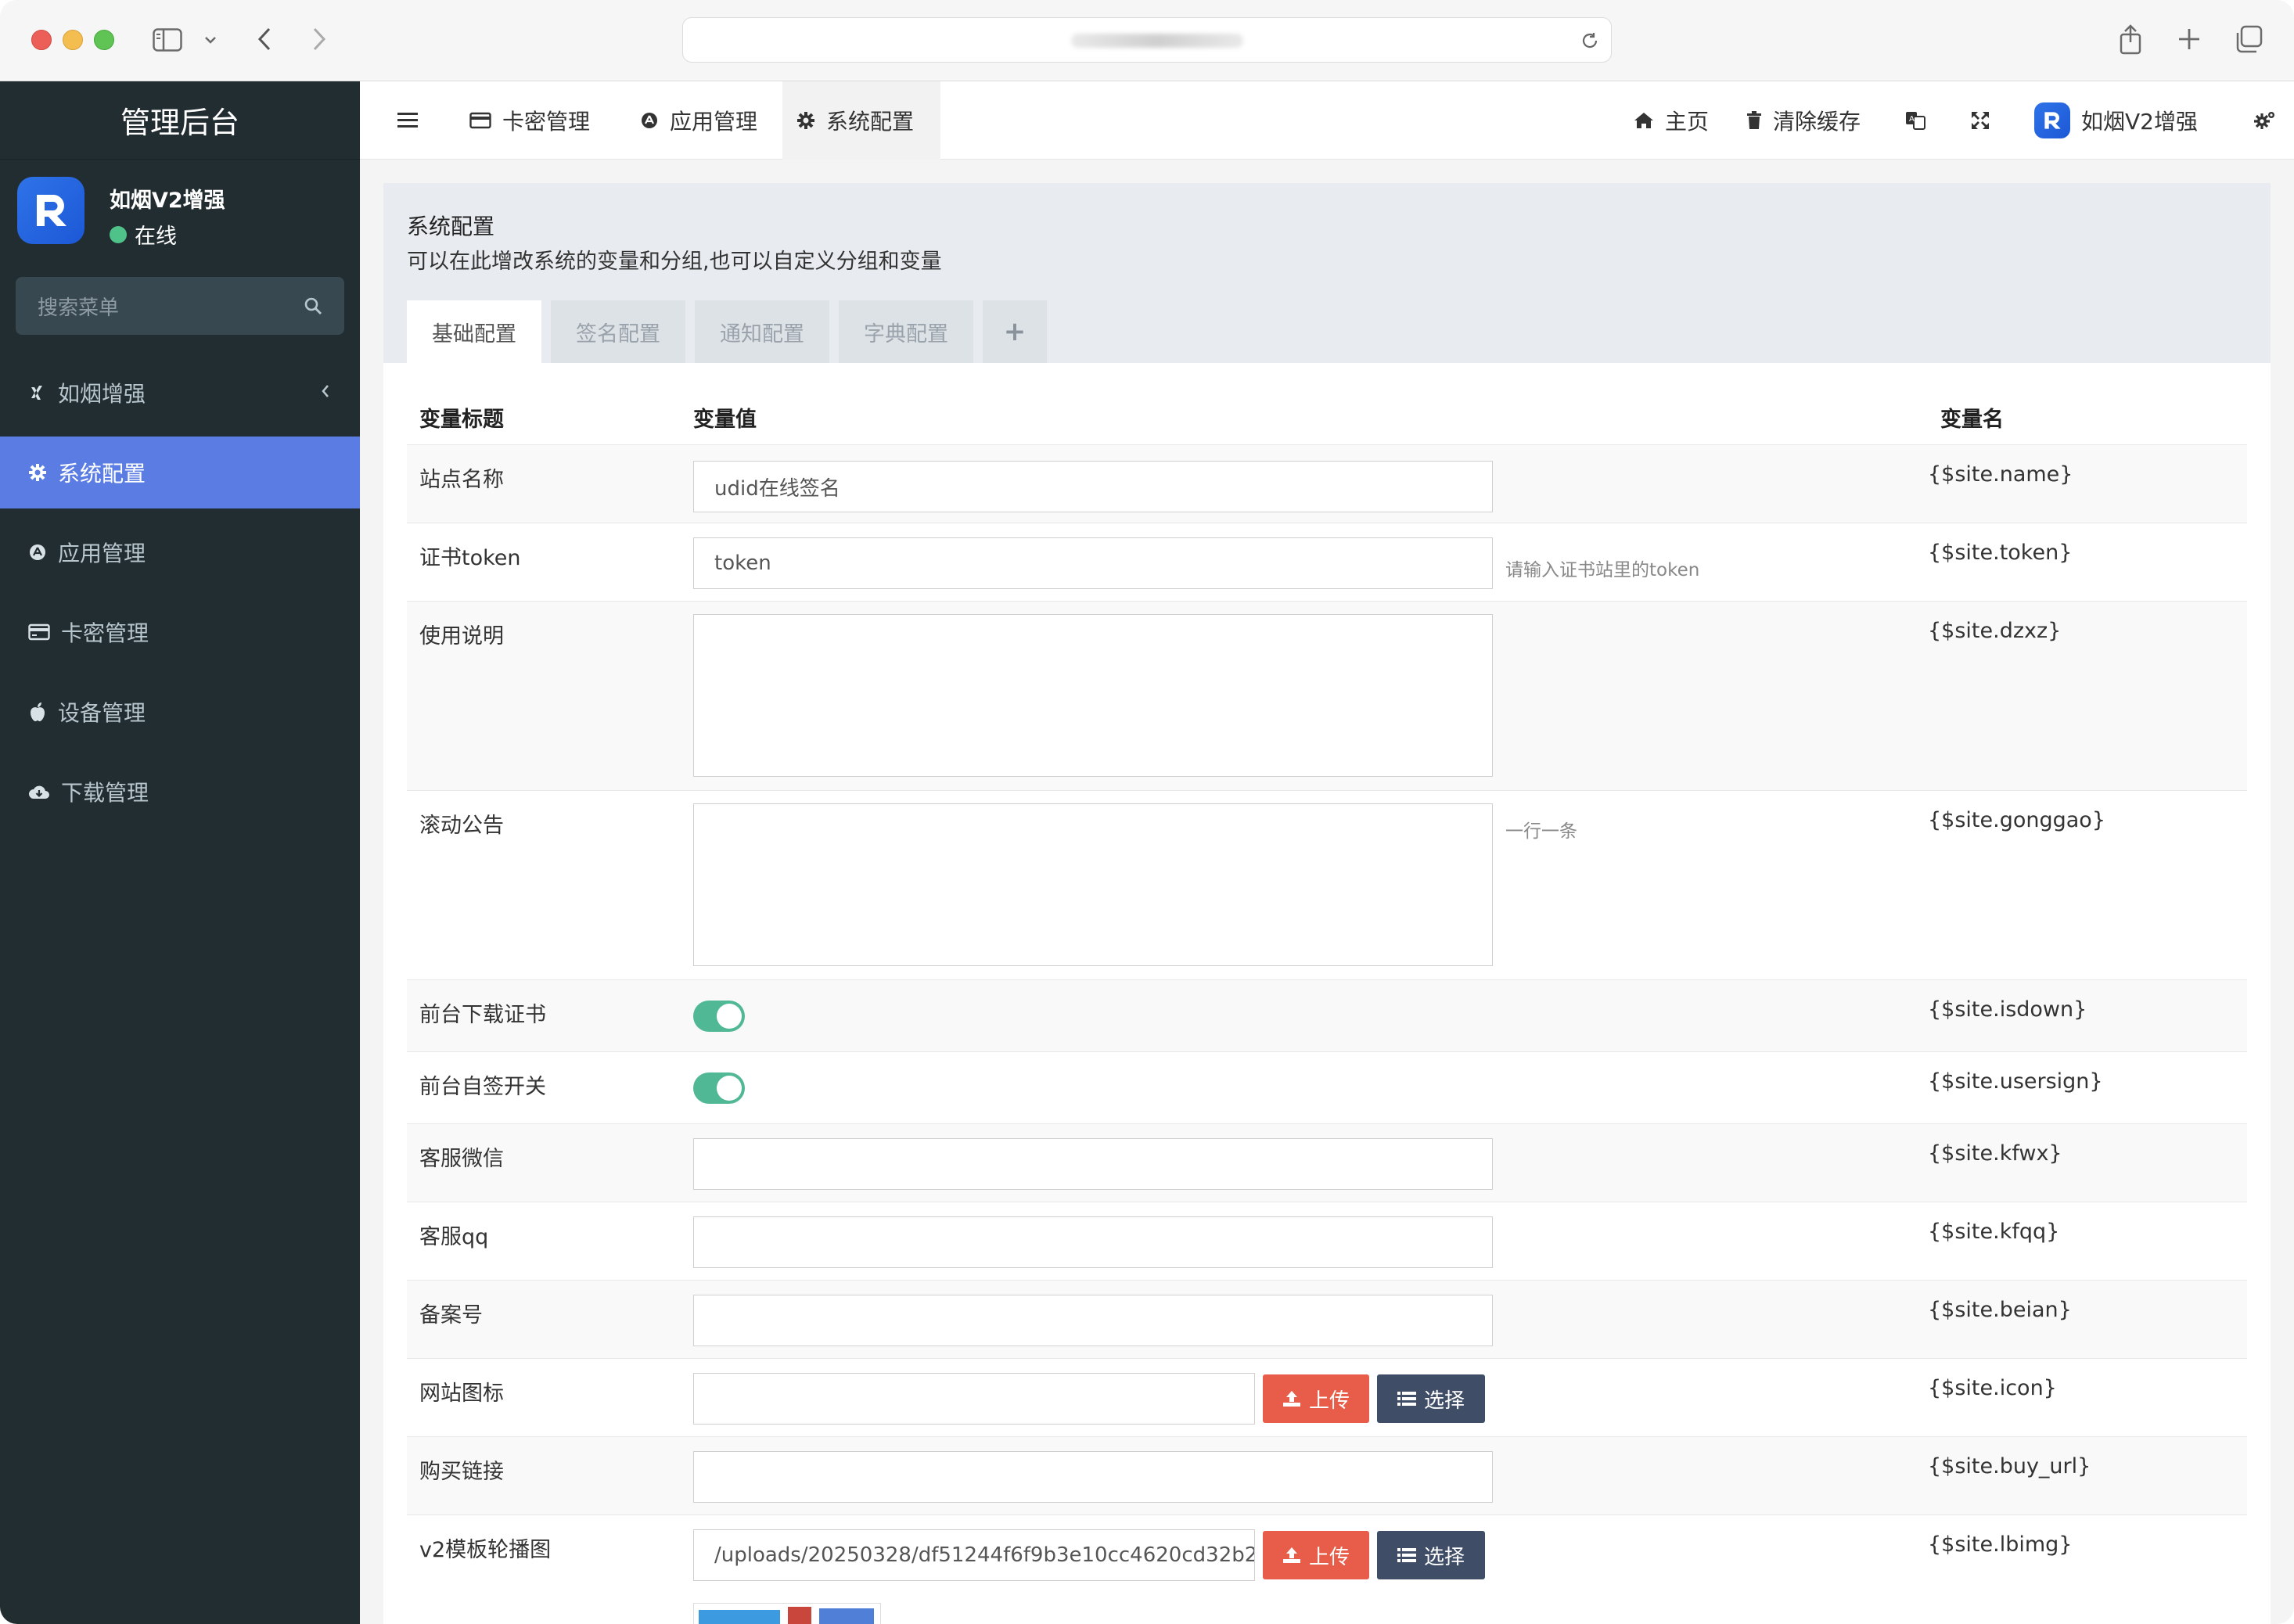  I want to click on carousel-thumbnail, so click(787, 1613).